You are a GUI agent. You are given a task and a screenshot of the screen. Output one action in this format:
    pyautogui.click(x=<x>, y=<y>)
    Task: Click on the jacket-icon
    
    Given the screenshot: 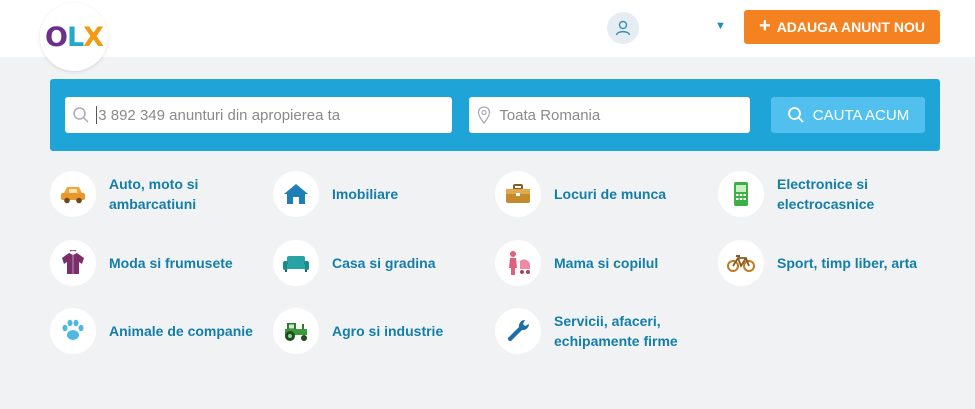 What is the action you would take?
    pyautogui.click(x=73, y=263)
    